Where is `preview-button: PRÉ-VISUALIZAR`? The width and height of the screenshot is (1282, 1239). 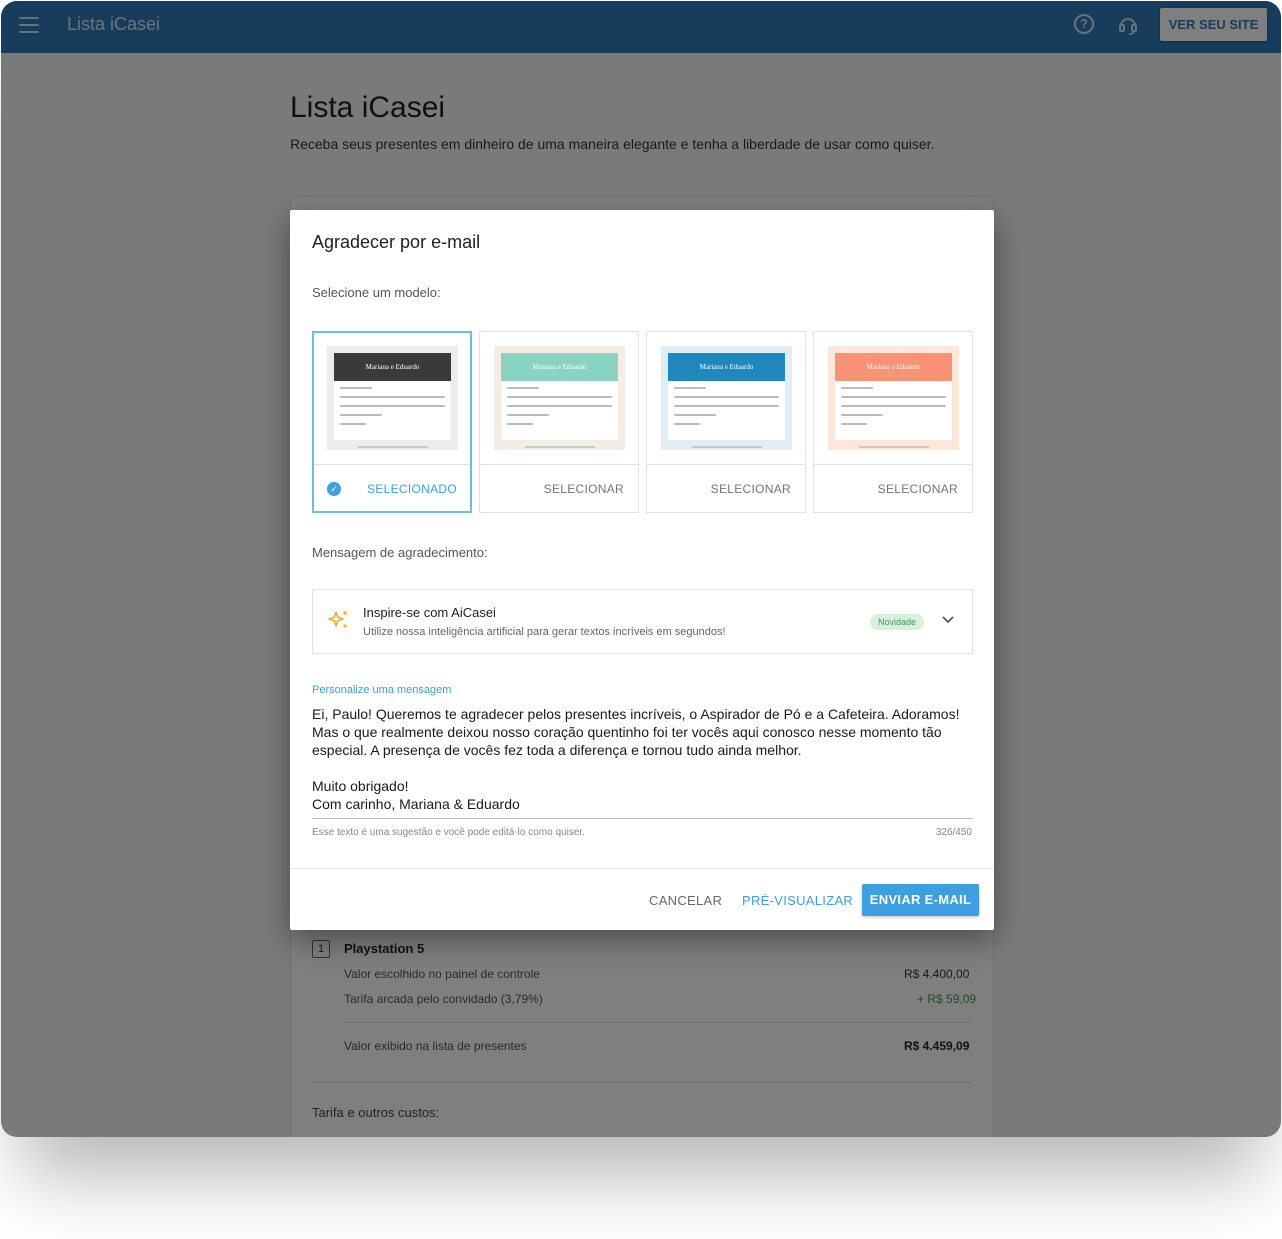 preview-button: PRÉ-VISUALIZAR is located at coordinates (797, 900).